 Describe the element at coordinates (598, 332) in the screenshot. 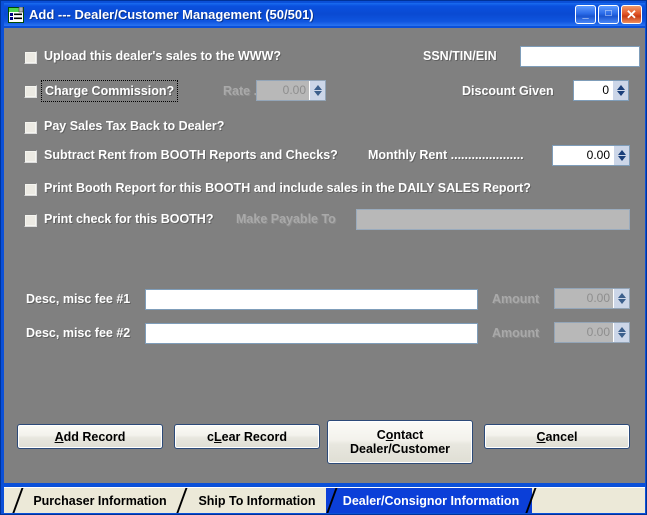

I see `misc-fee-2-amount-value: 0.00` at that location.